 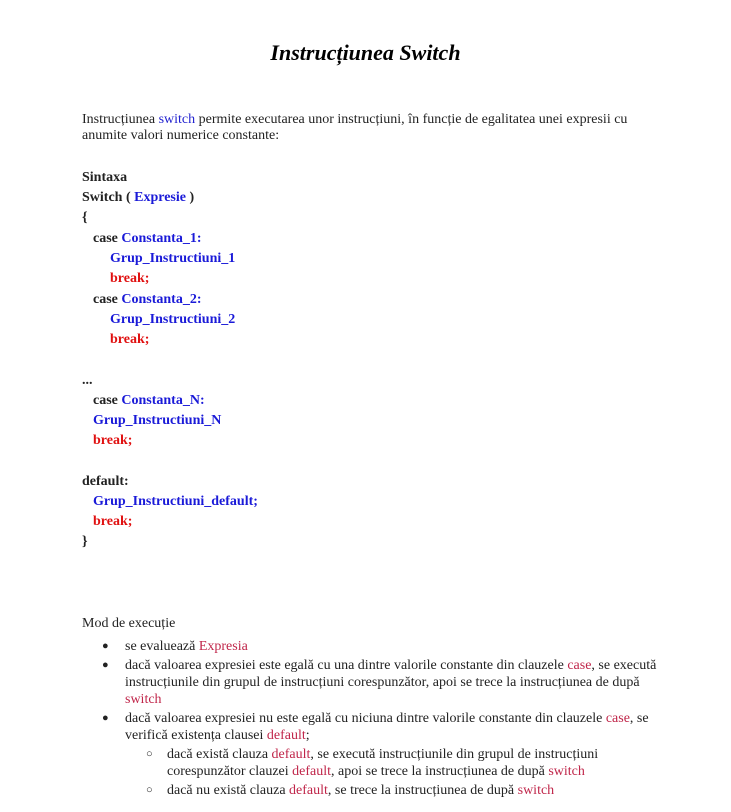 I want to click on case-line-2: case Constanta_2:, so click(x=147, y=300).